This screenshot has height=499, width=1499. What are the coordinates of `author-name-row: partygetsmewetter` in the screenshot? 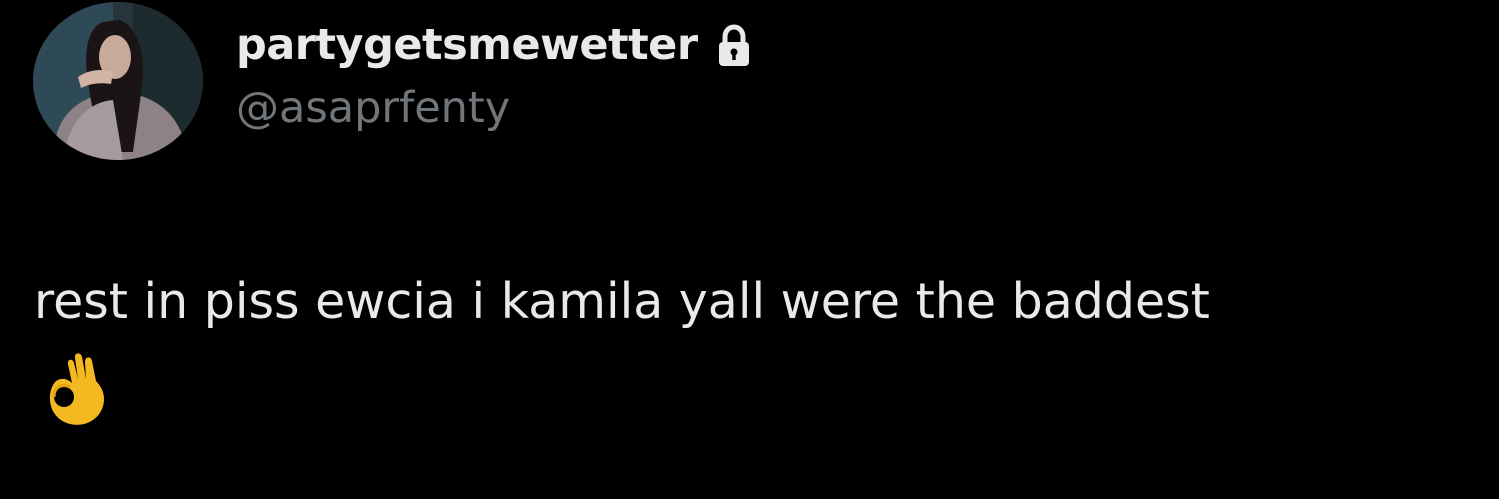 It's located at (495, 45).